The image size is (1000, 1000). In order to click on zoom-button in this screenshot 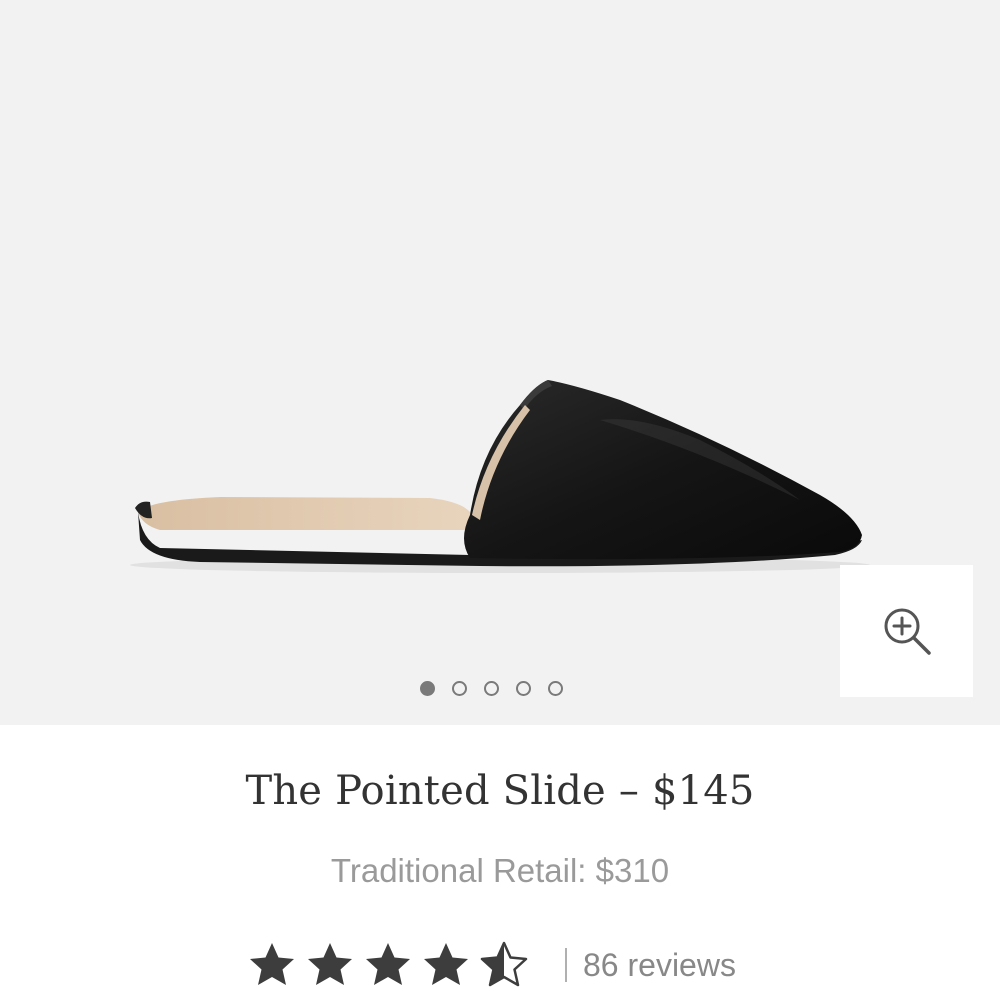, I will do `click(906, 631)`.